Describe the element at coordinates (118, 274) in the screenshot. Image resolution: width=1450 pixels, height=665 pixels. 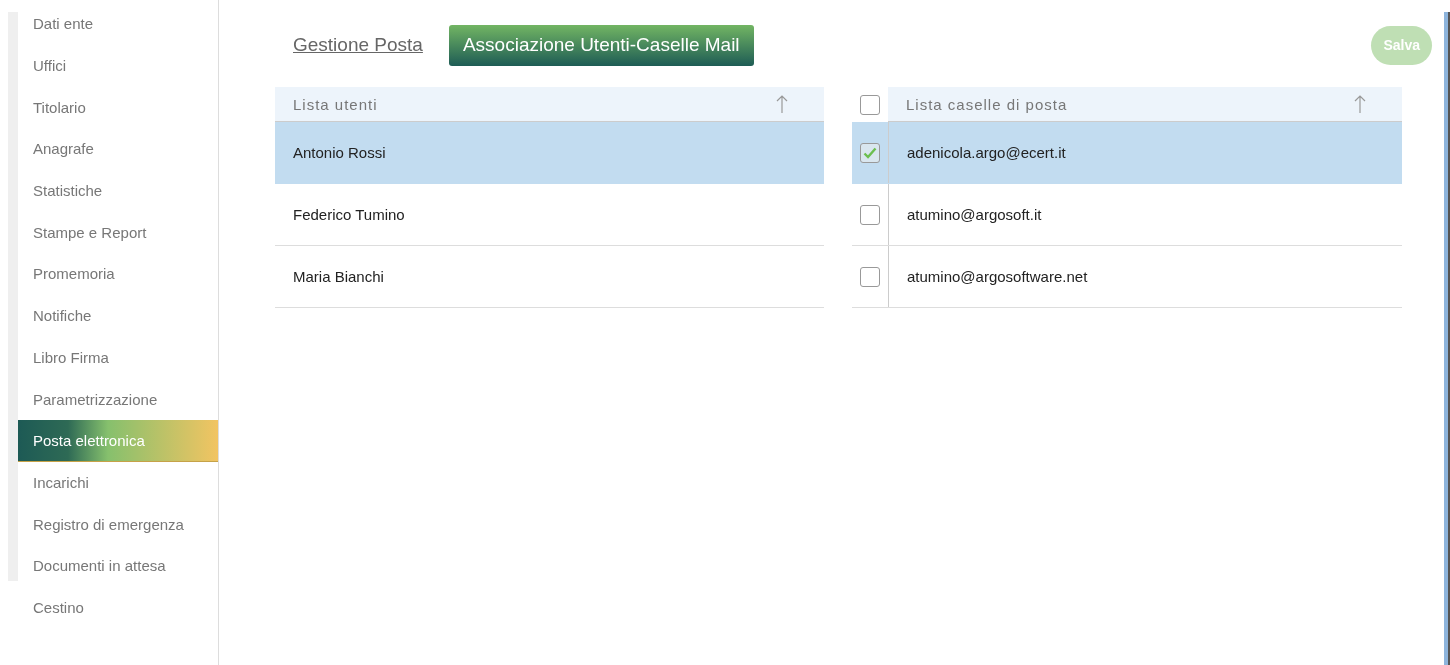
I see `sidebar-item: Promemoria` at that location.